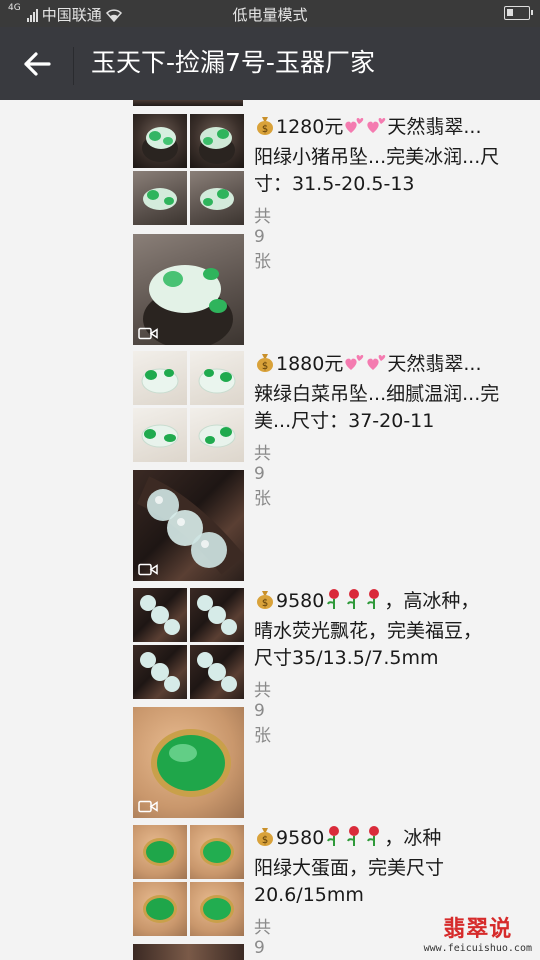  I want to click on title-divider, so click(73, 66).